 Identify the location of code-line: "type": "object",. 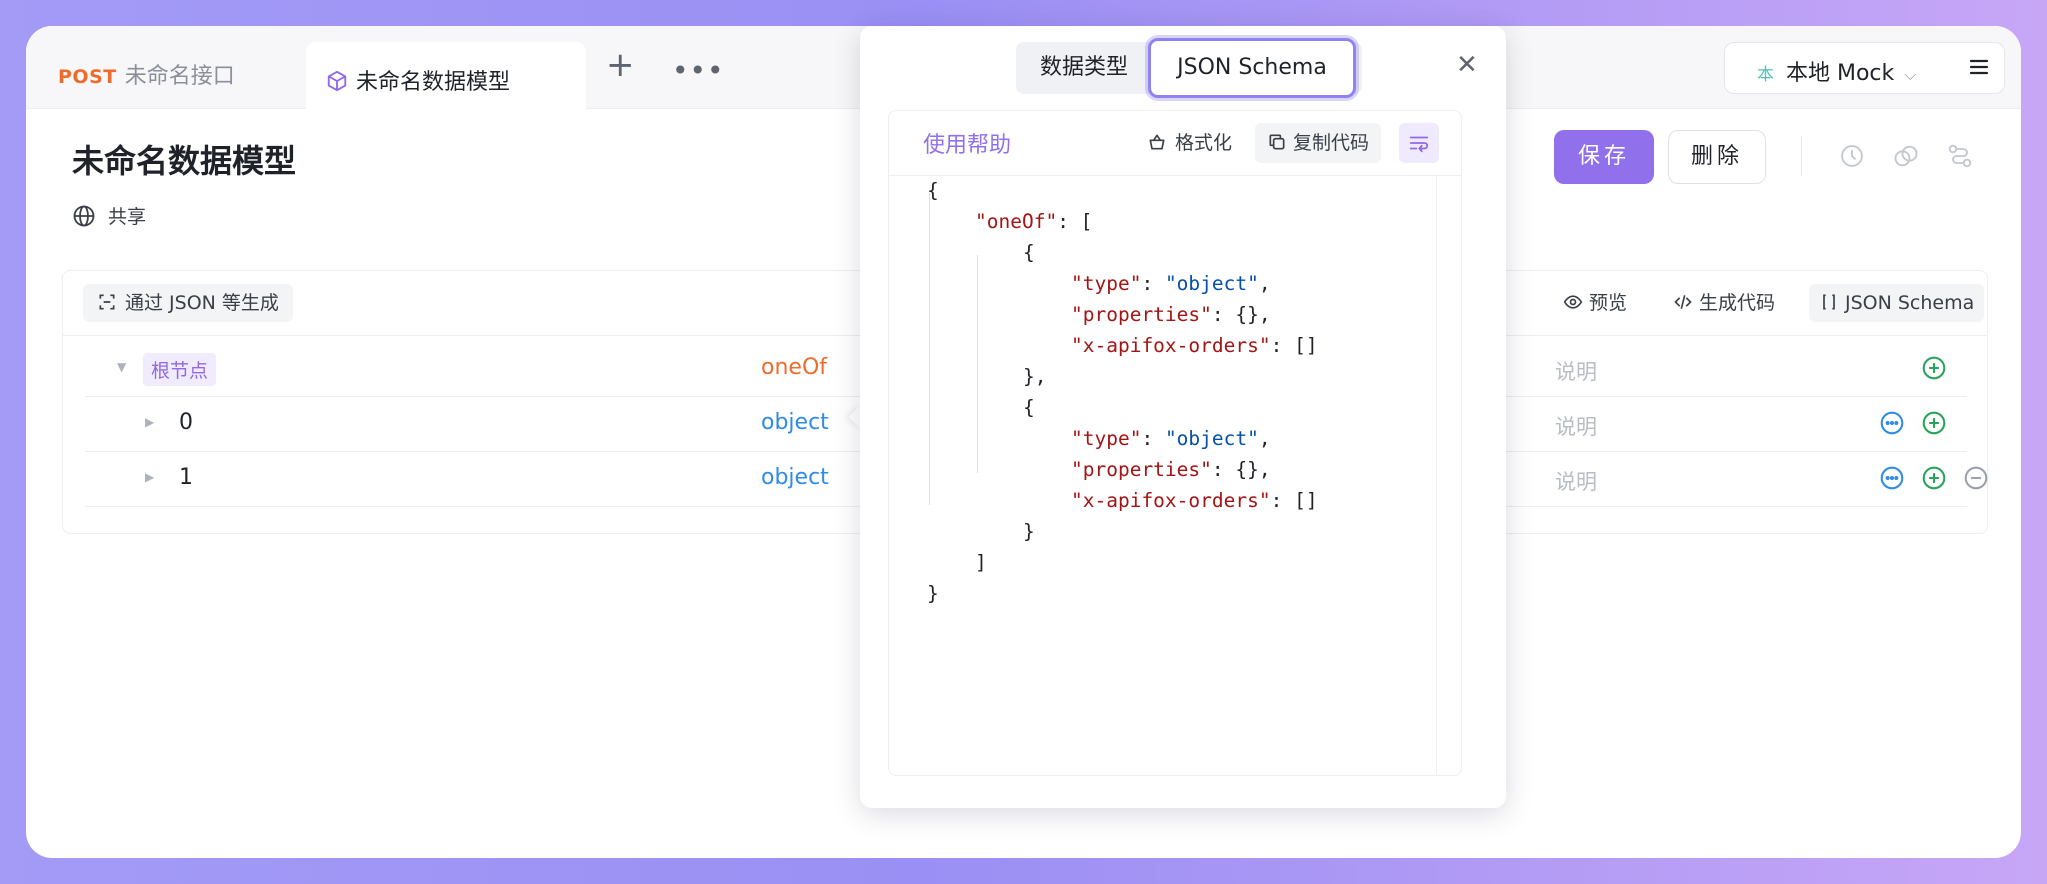
(1171, 438).